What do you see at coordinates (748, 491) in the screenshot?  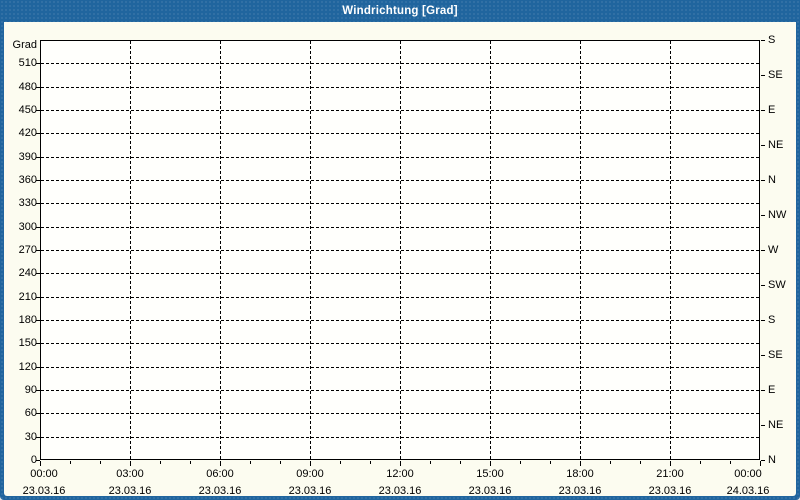 I see `x-tick-date-label: 24.03.16` at bounding box center [748, 491].